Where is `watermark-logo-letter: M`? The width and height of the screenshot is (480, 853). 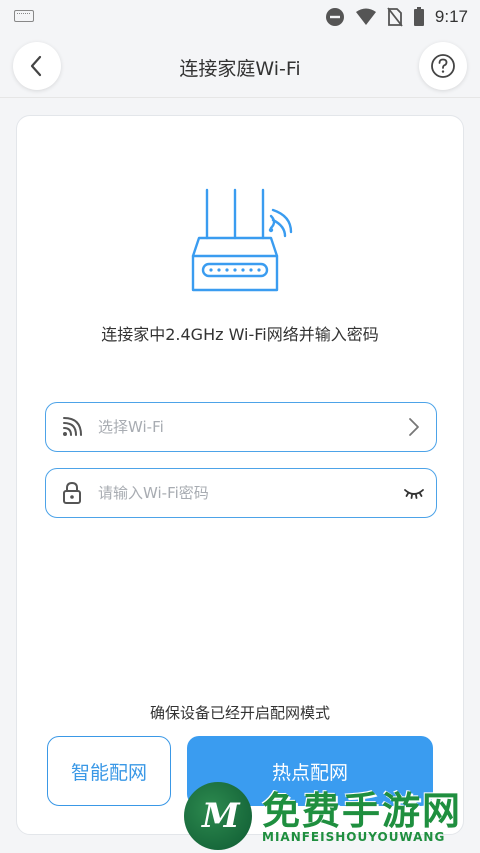
watermark-logo-letter: M is located at coordinates (221, 816).